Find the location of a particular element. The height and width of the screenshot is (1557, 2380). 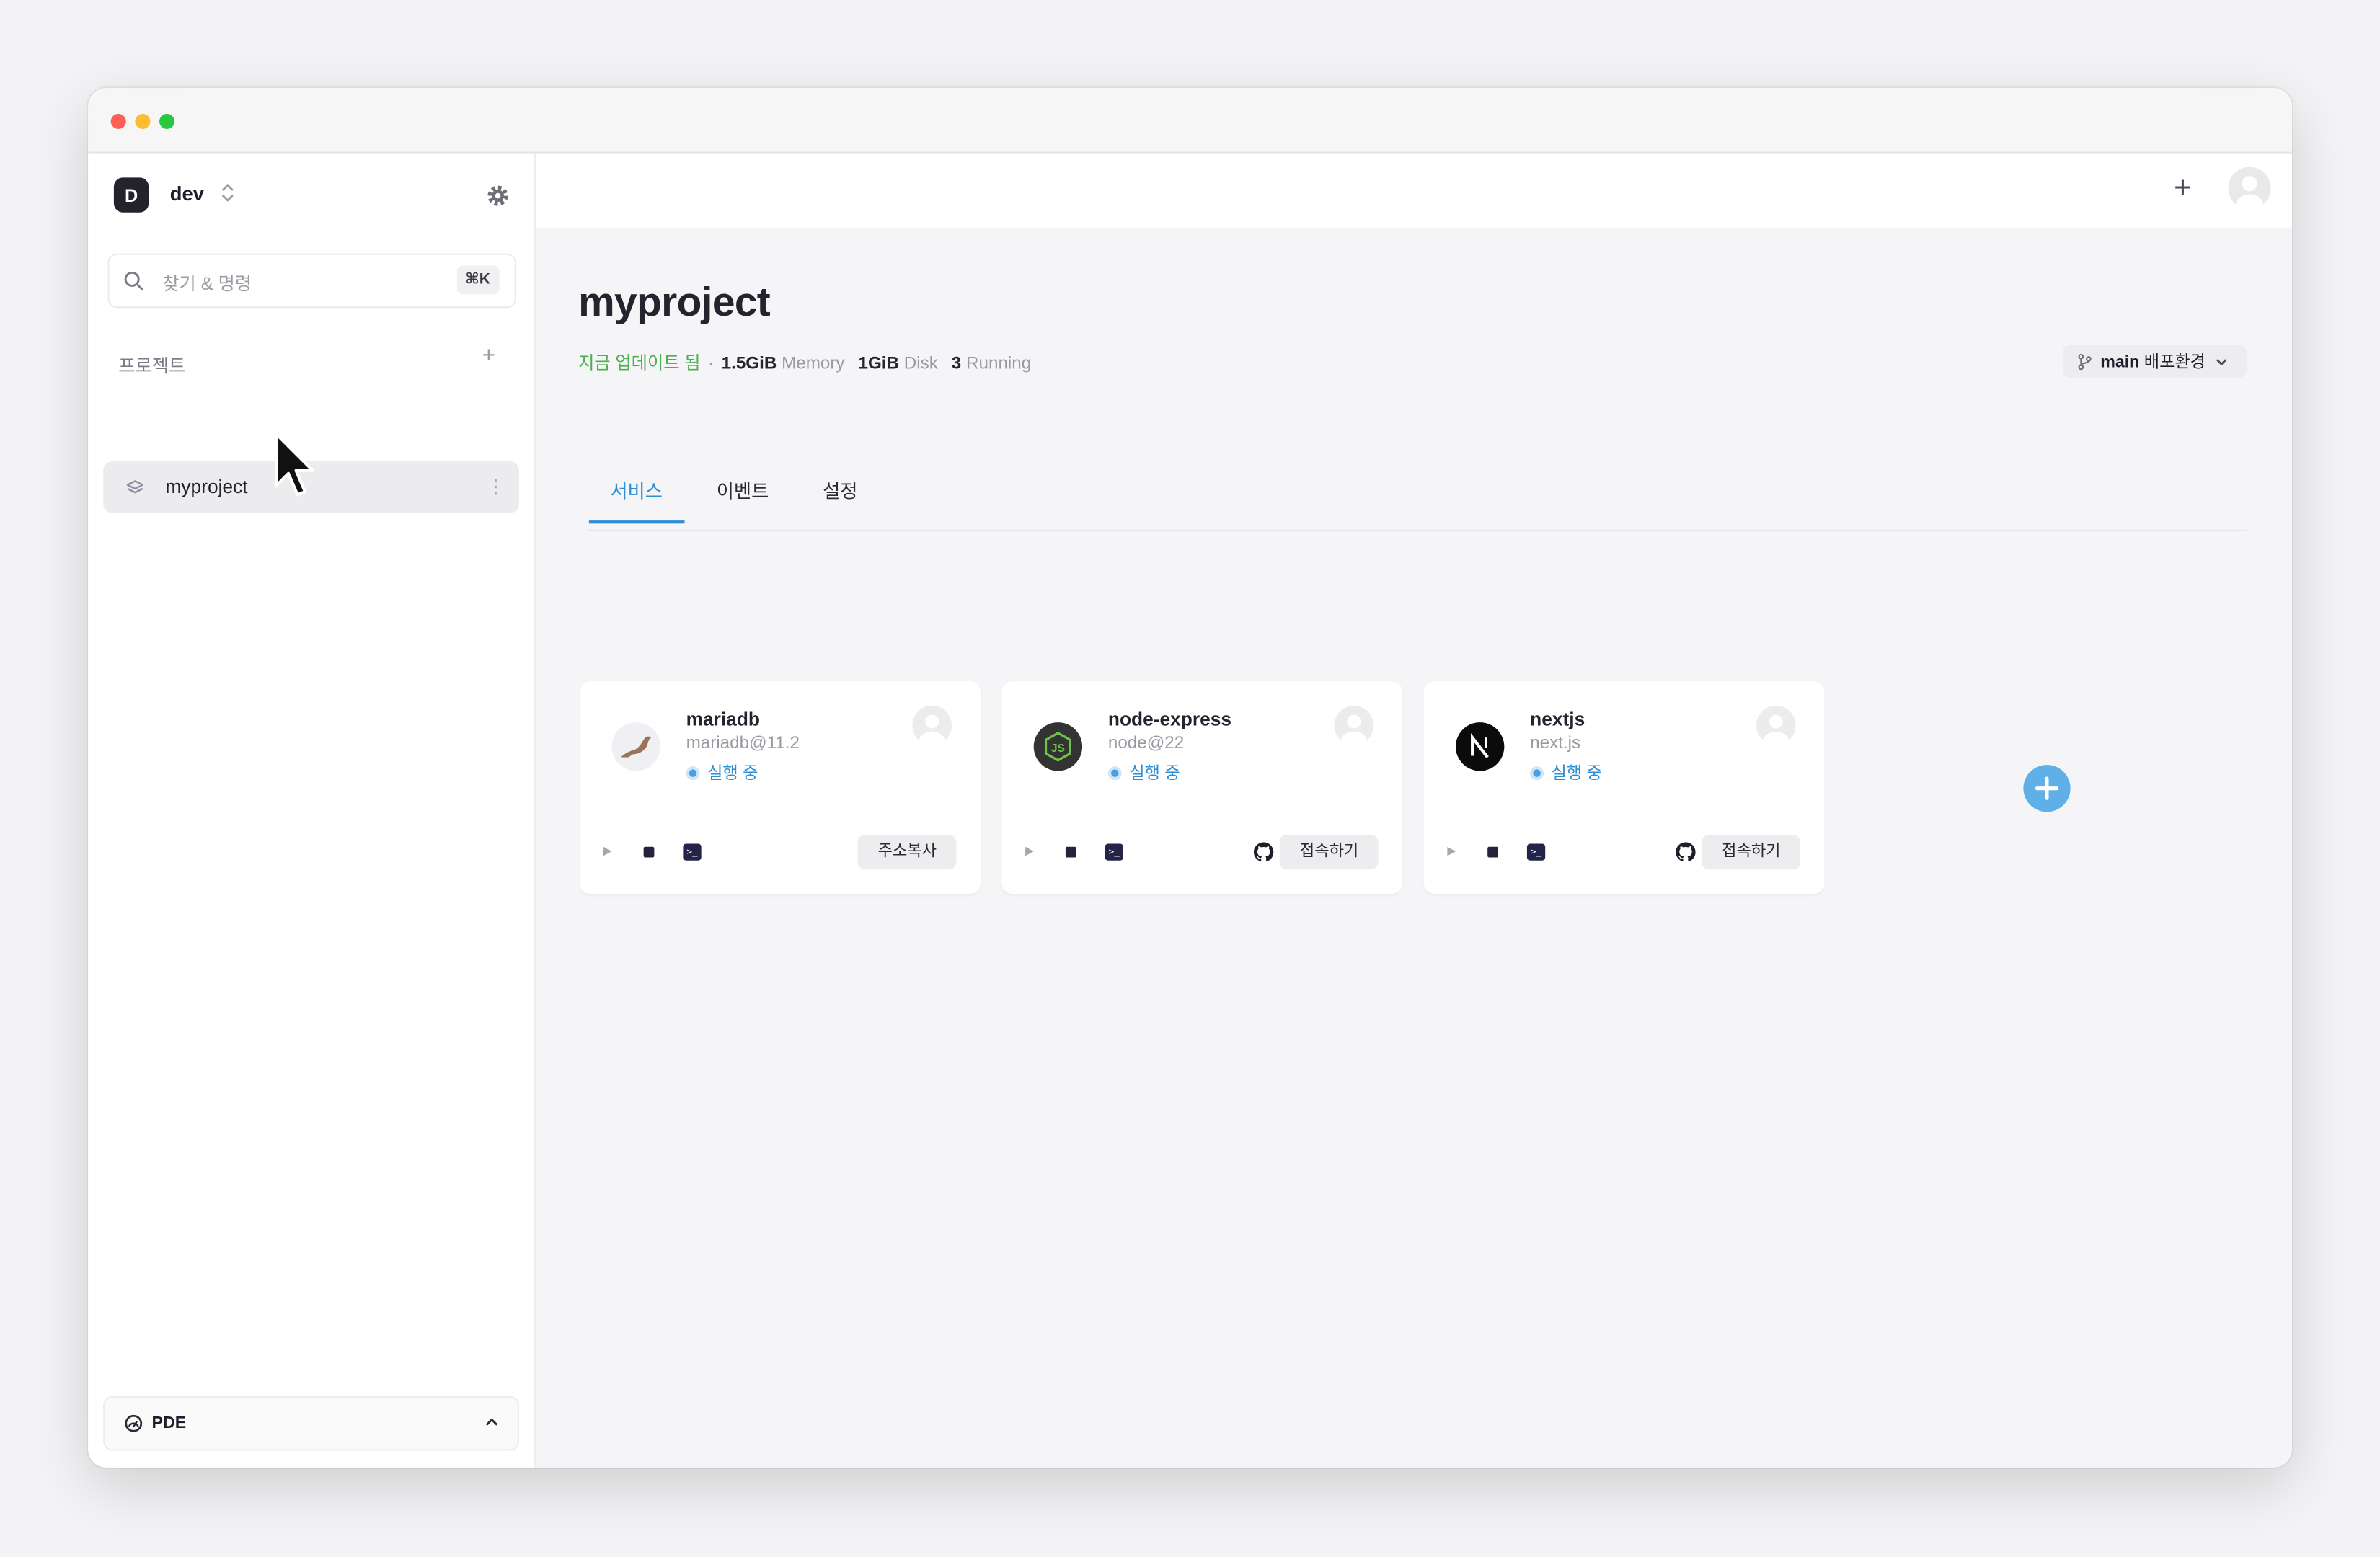

layers-icon is located at coordinates (135, 487).